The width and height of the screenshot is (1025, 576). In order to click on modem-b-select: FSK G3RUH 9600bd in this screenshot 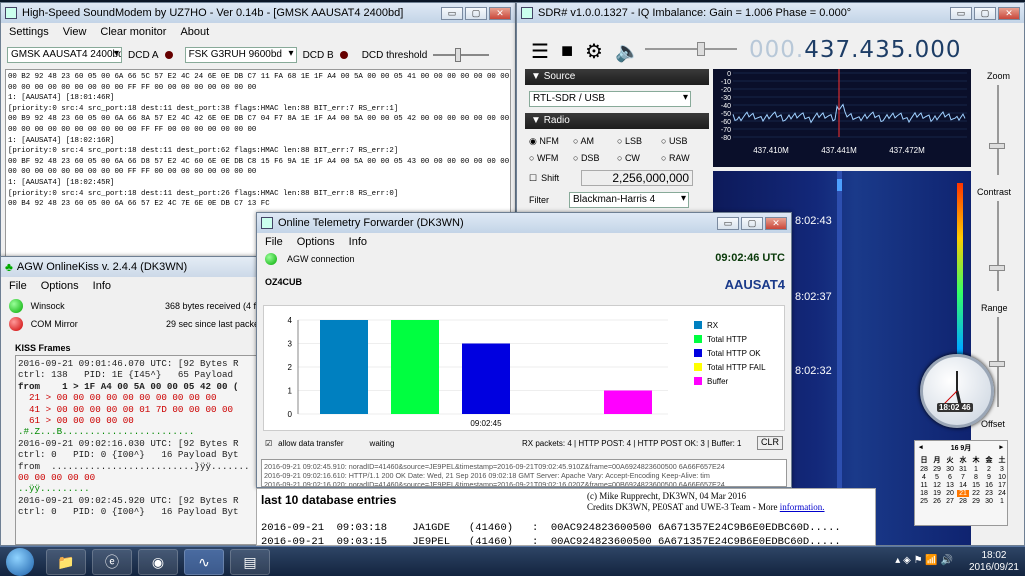, I will do `click(240, 55)`.